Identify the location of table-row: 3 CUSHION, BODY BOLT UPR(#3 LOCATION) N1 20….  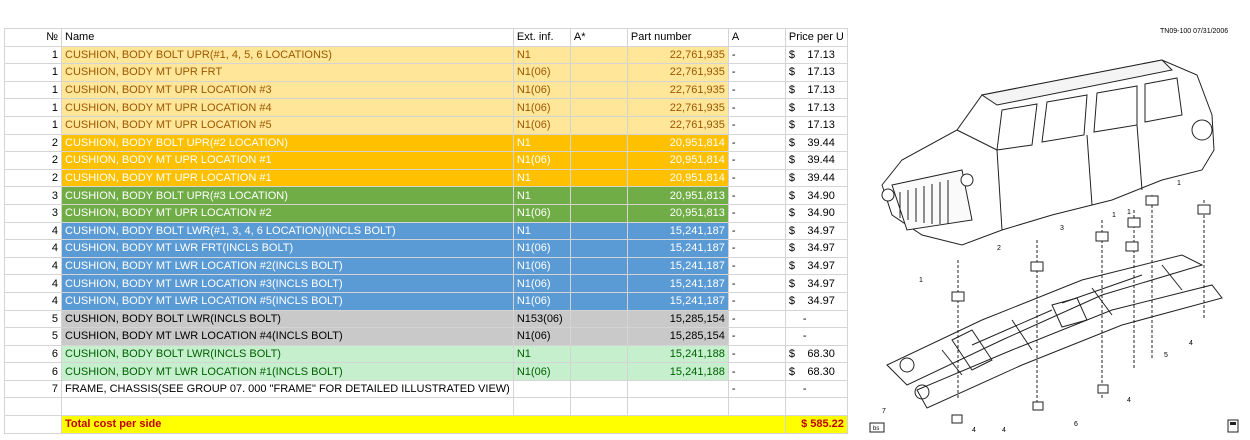
(426, 195).